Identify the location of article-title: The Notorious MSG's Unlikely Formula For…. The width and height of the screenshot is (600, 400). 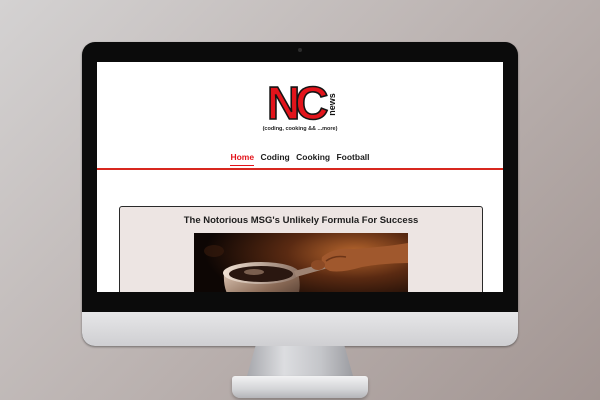
(301, 220).